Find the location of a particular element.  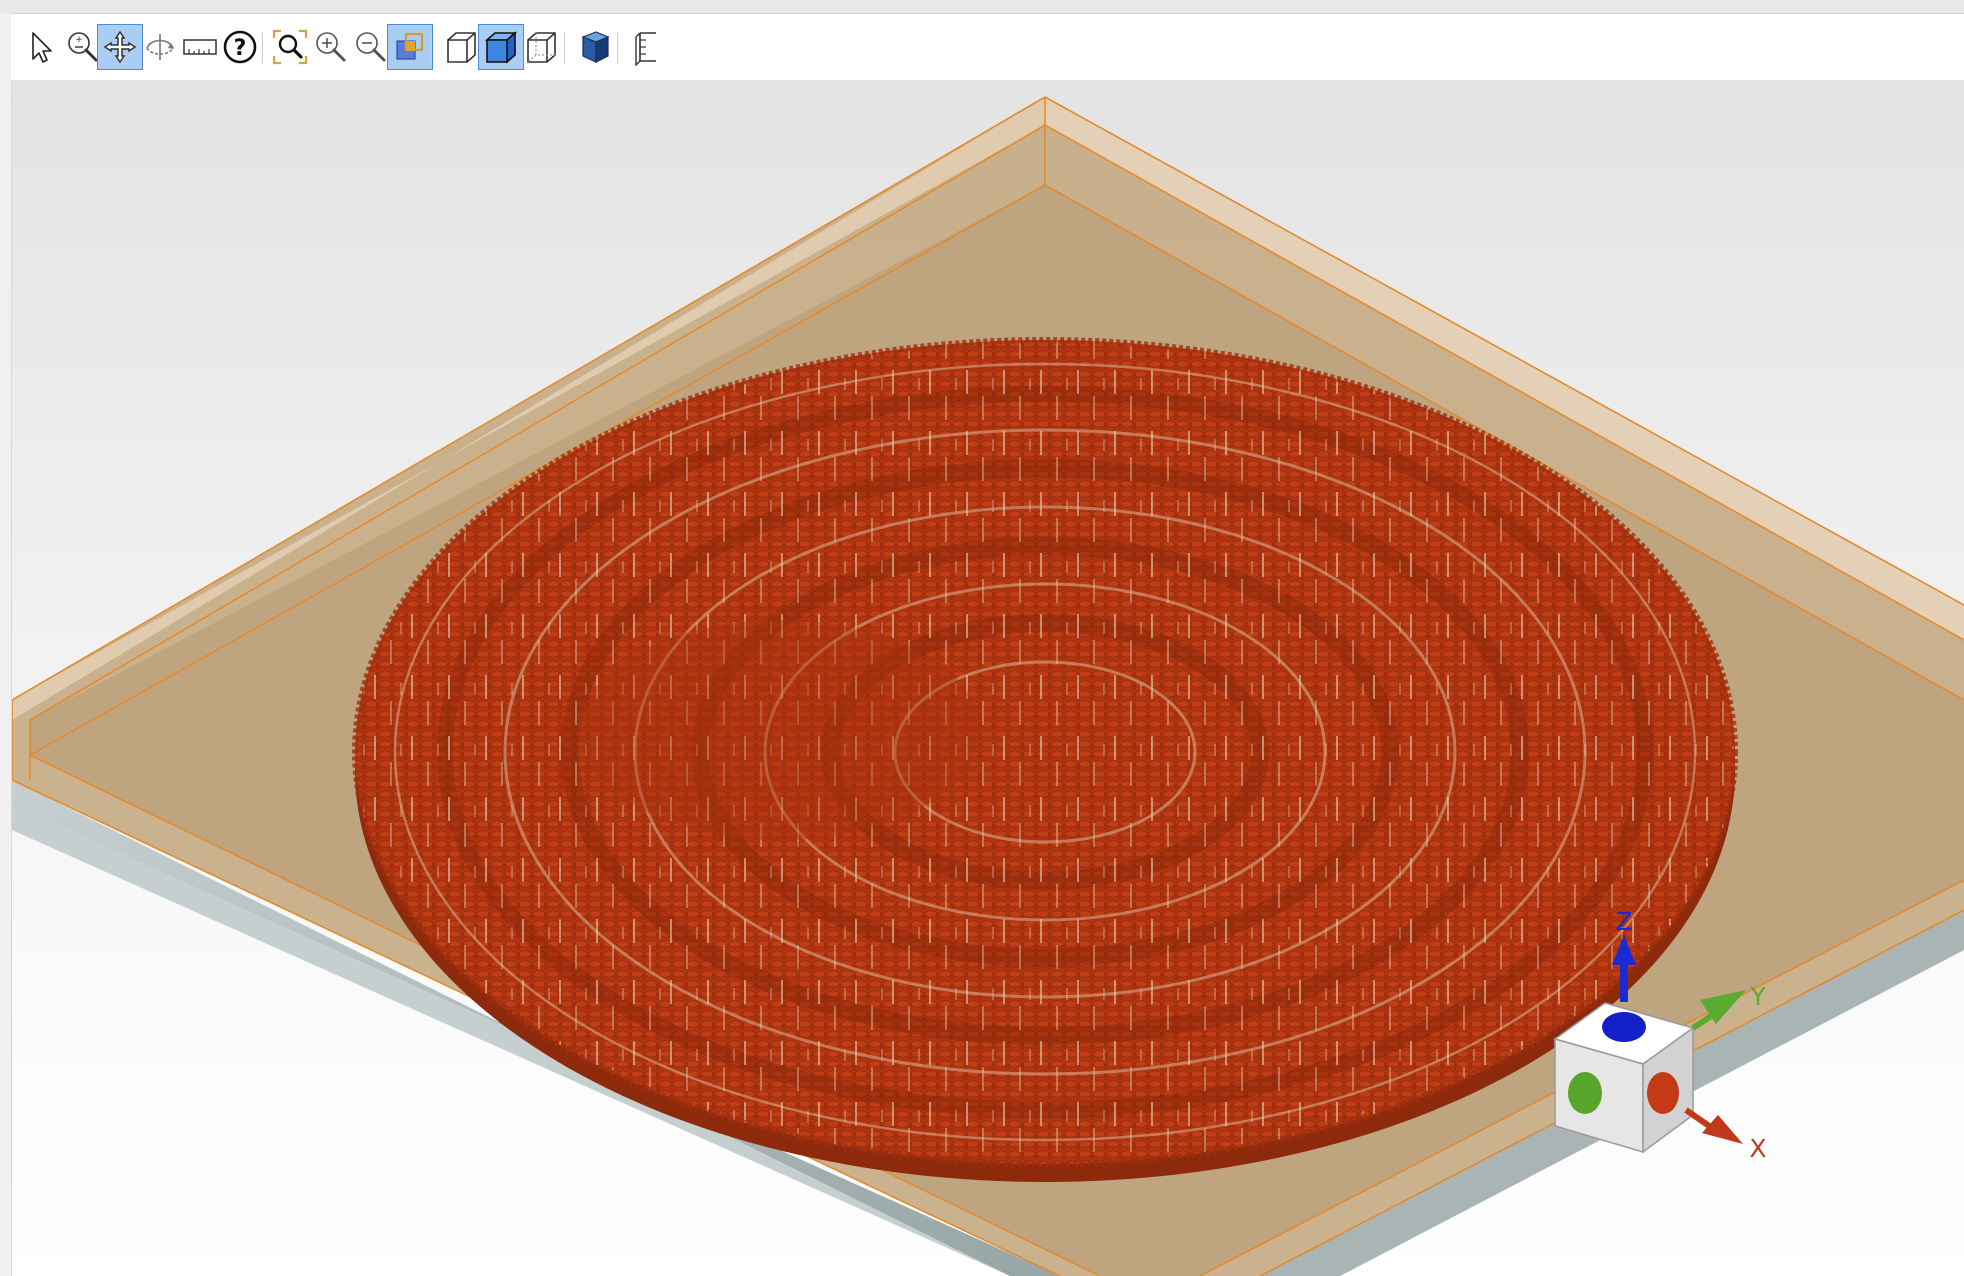

y-axis-sphere is located at coordinates (1585, 1093).